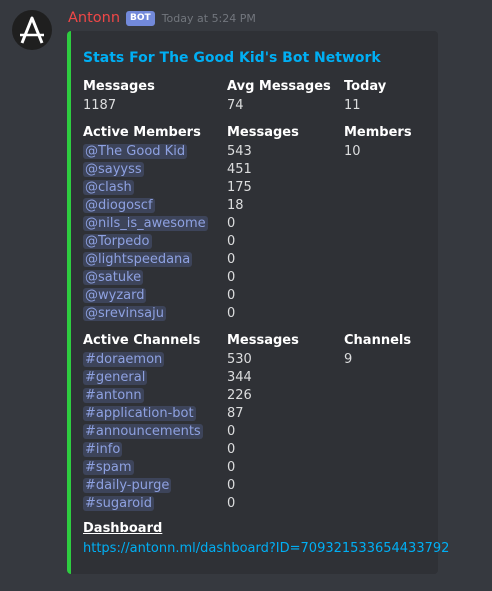 The height and width of the screenshot is (591, 492). Describe the element at coordinates (100, 105) in the screenshot. I see `messages-field-value: 1187` at that location.